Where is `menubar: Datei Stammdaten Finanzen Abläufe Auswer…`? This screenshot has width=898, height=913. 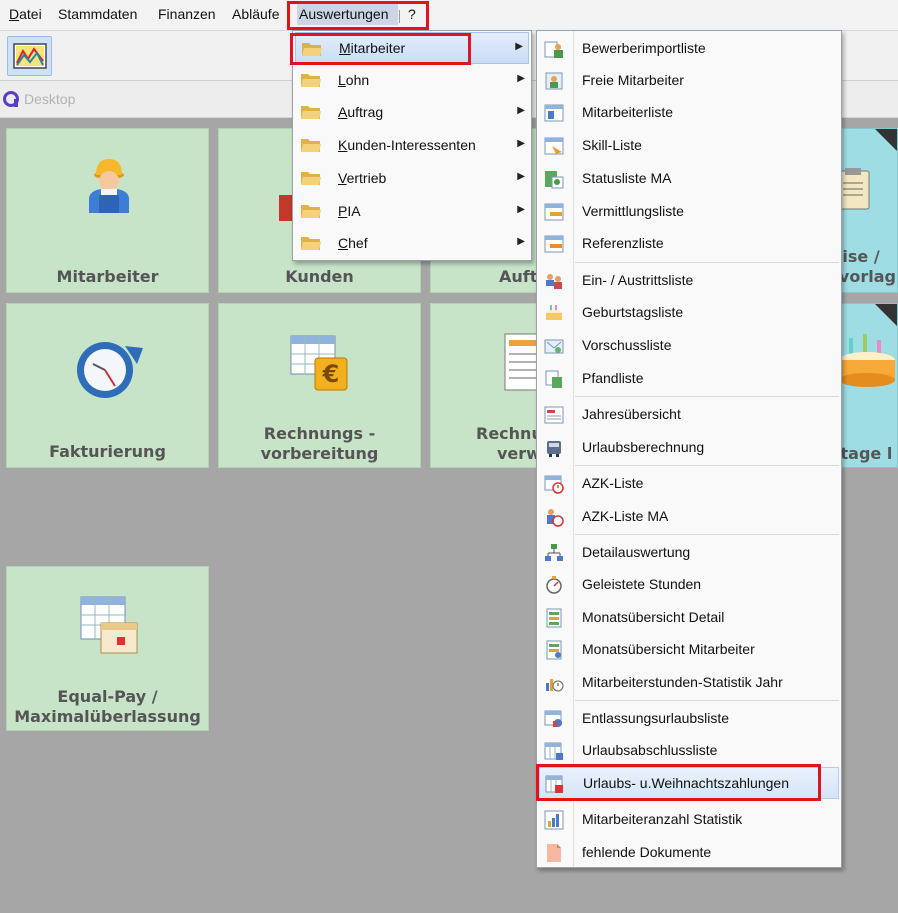 menubar: Datei Stammdaten Finanzen Abläufe Auswer… is located at coordinates (449, 15).